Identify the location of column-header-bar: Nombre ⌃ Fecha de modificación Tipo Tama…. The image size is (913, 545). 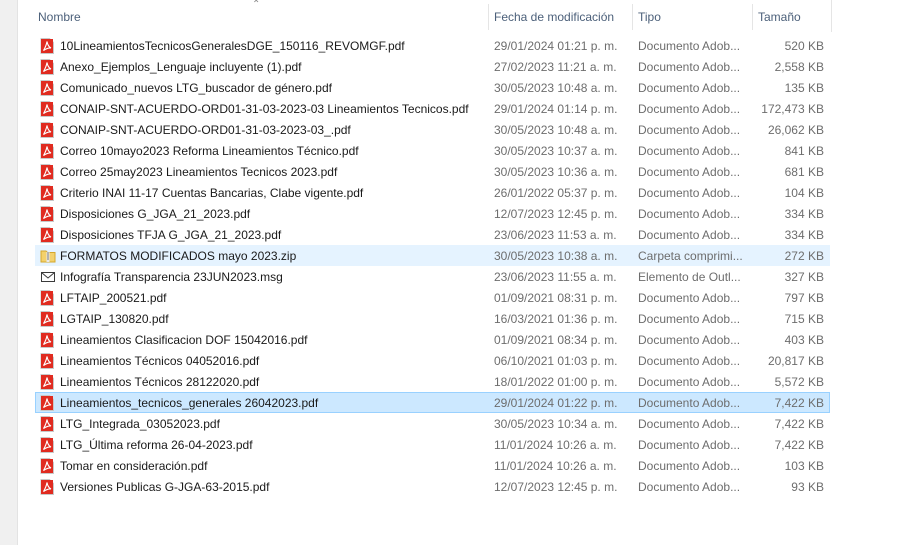
(432, 16).